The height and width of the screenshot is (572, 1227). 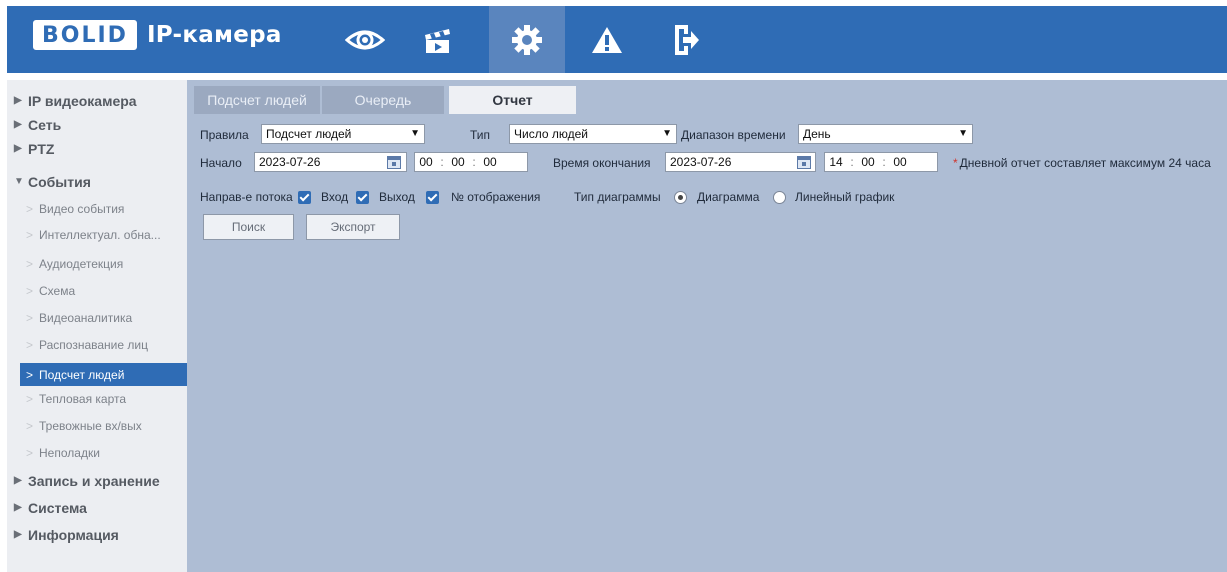 What do you see at coordinates (740, 162) in the screenshot?
I see `end-date-field: 2023-07-26` at bounding box center [740, 162].